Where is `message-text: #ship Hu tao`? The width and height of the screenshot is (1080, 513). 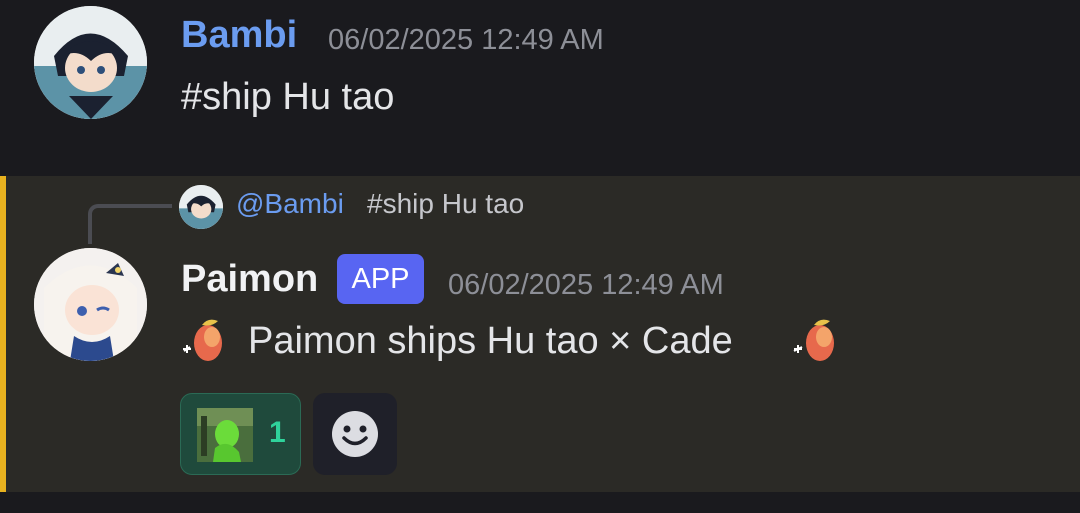
message-text: #ship Hu tao is located at coordinates (288, 97).